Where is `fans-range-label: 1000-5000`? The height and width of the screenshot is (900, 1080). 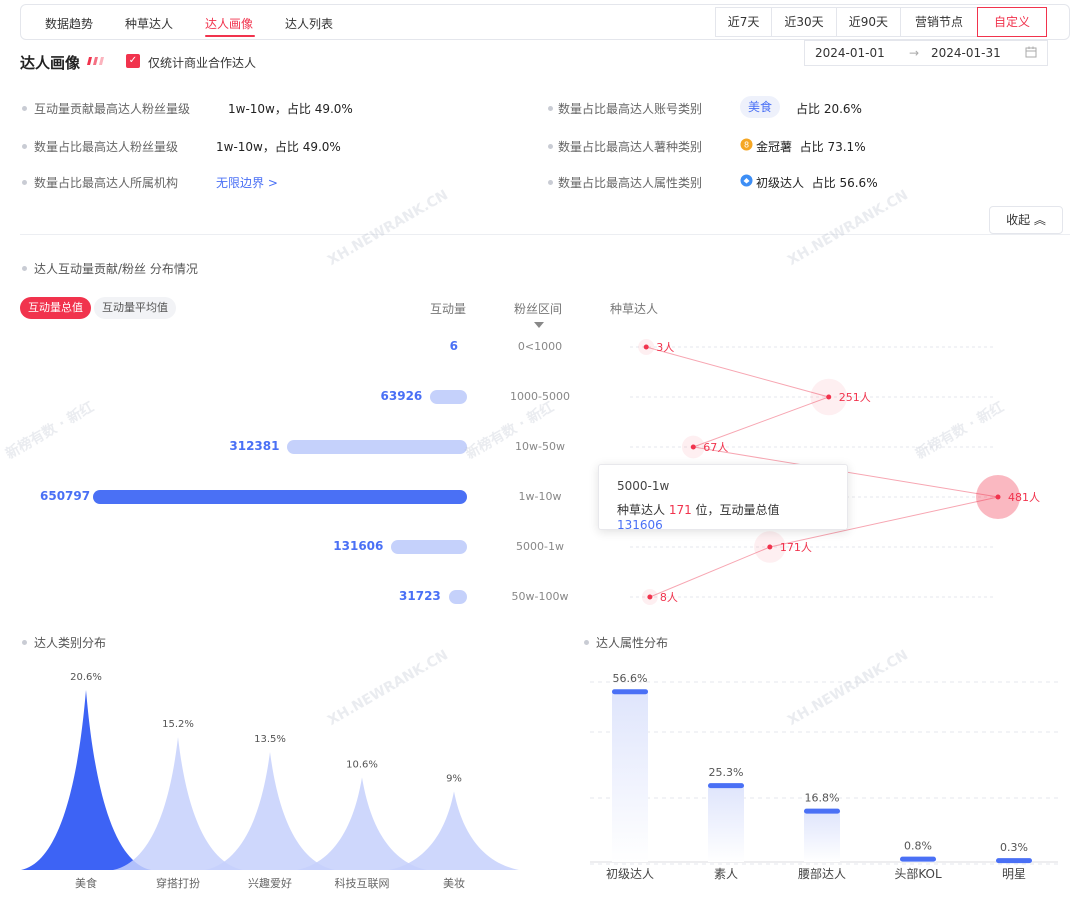 fans-range-label: 1000-5000 is located at coordinates (540, 396).